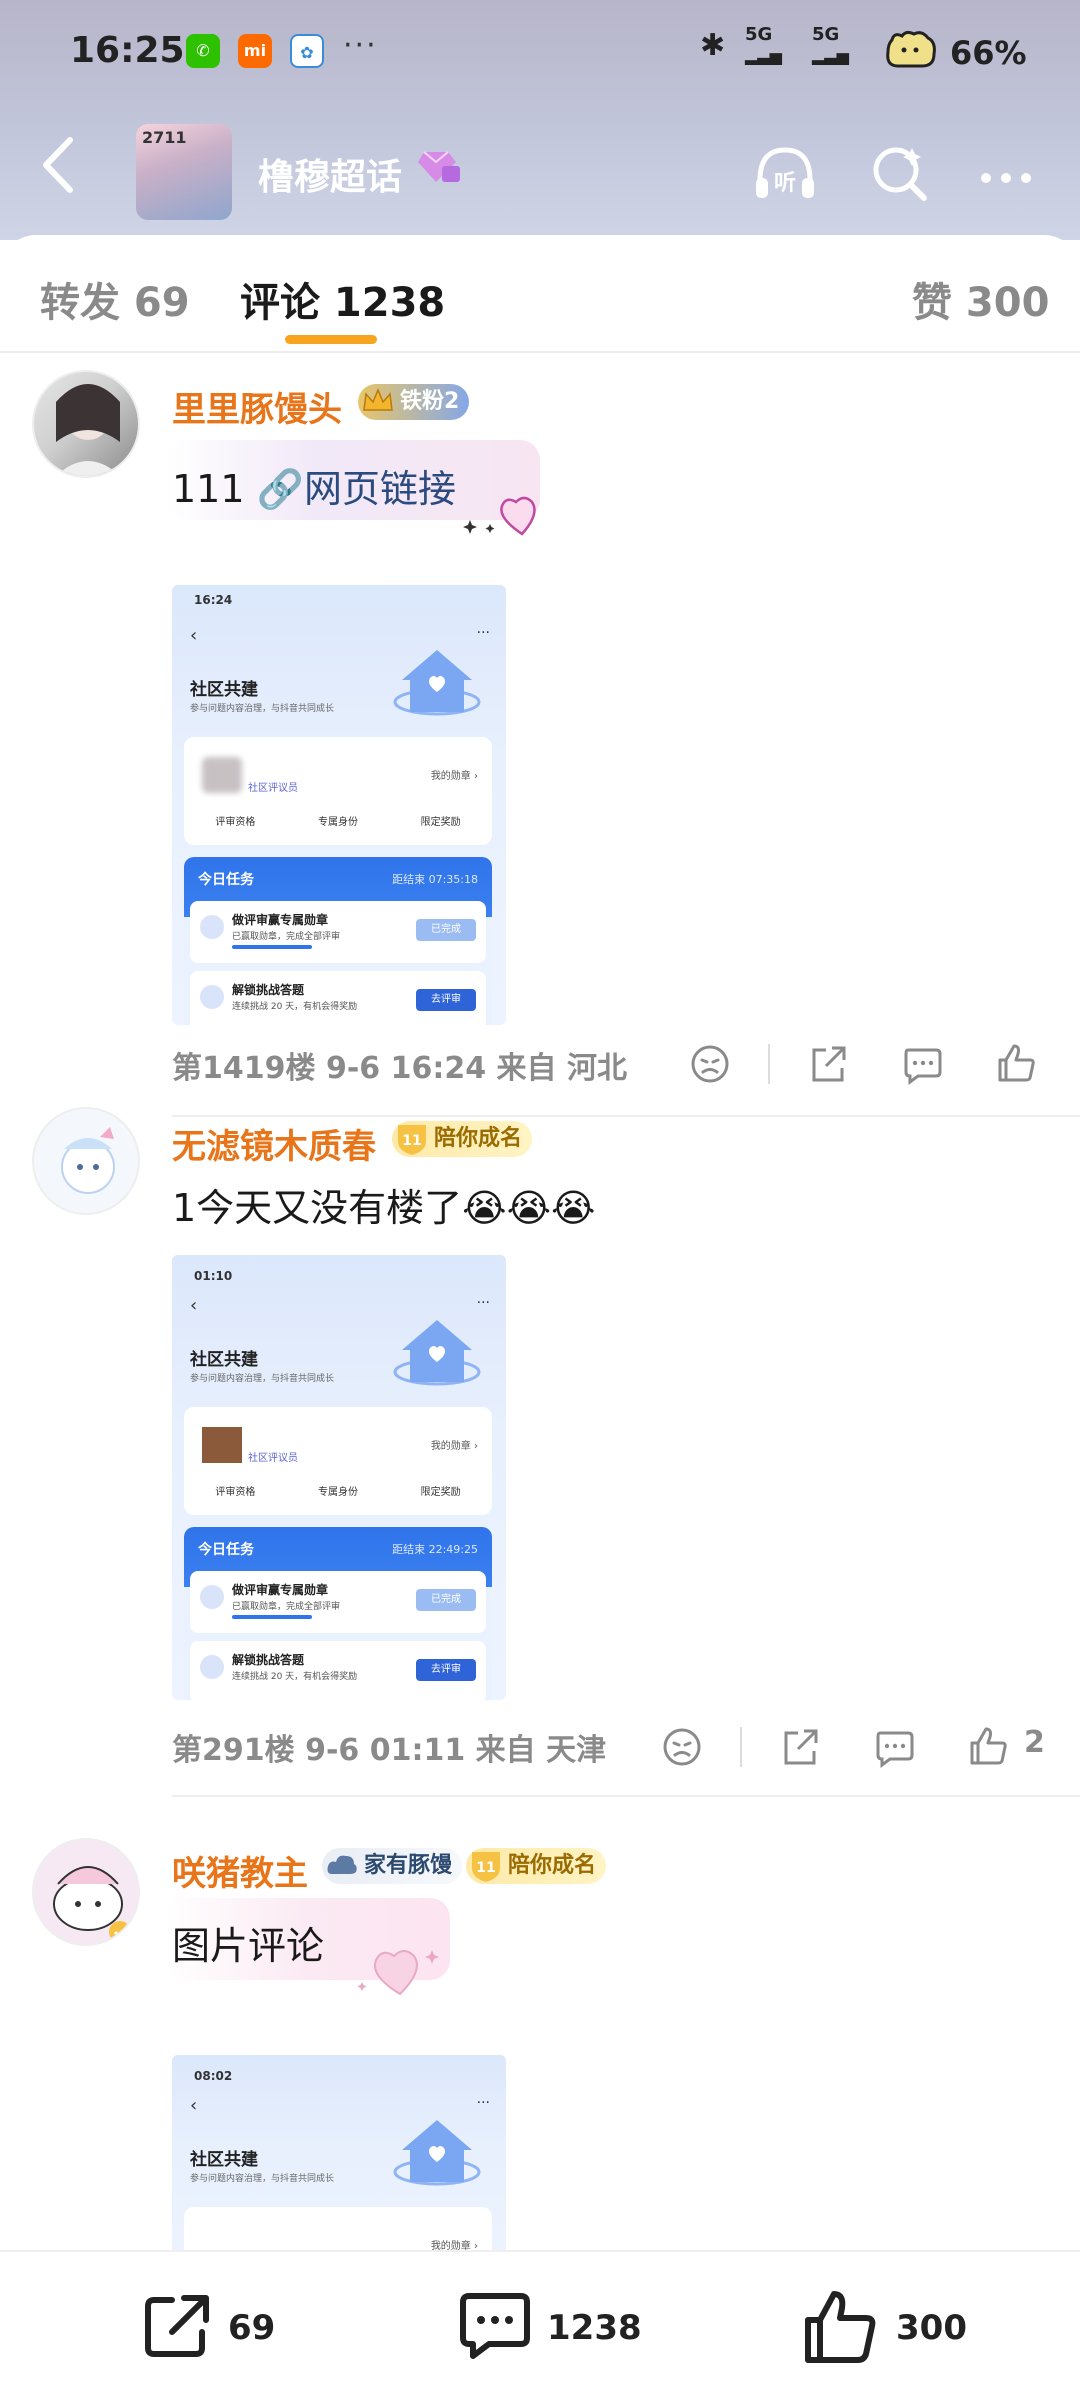  What do you see at coordinates (430, 401) in the screenshot?
I see `badge-label: 铁粉2` at bounding box center [430, 401].